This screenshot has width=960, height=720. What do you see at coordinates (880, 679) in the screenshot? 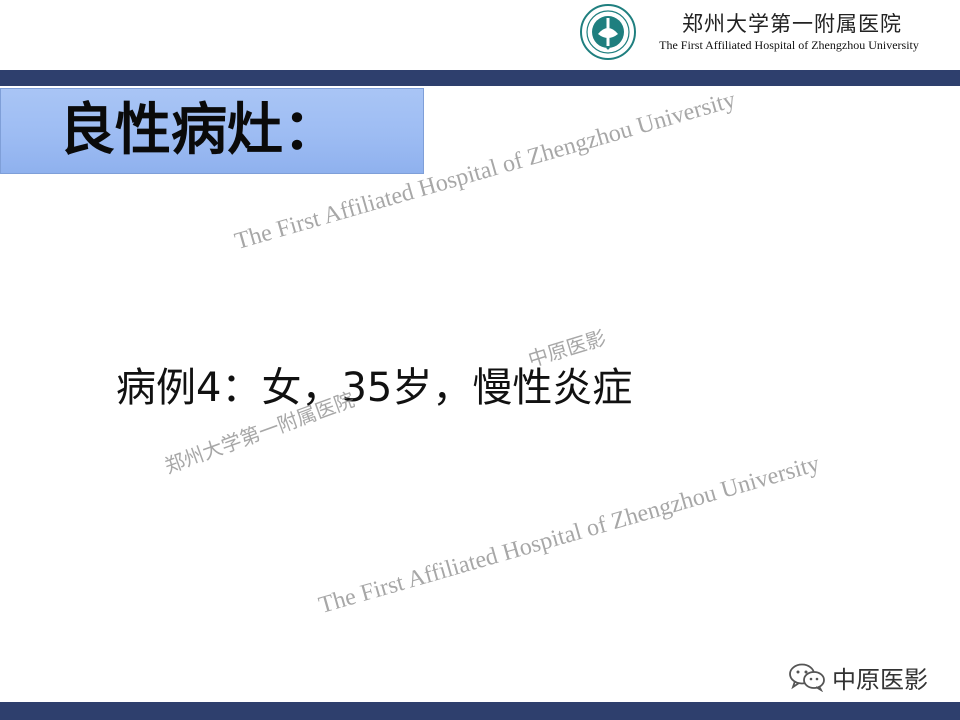
I see `brand-label: 中原医影` at bounding box center [880, 679].